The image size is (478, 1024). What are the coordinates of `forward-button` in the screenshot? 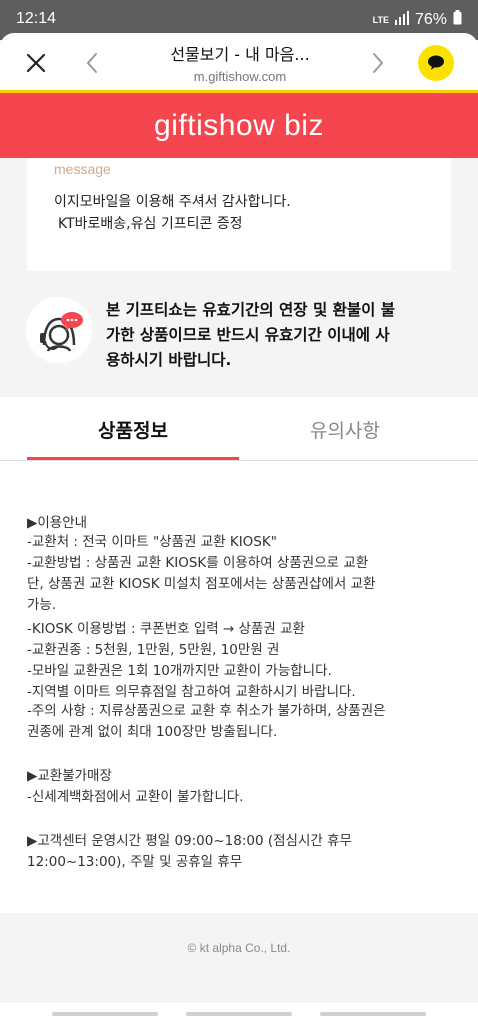 It's located at (378, 63).